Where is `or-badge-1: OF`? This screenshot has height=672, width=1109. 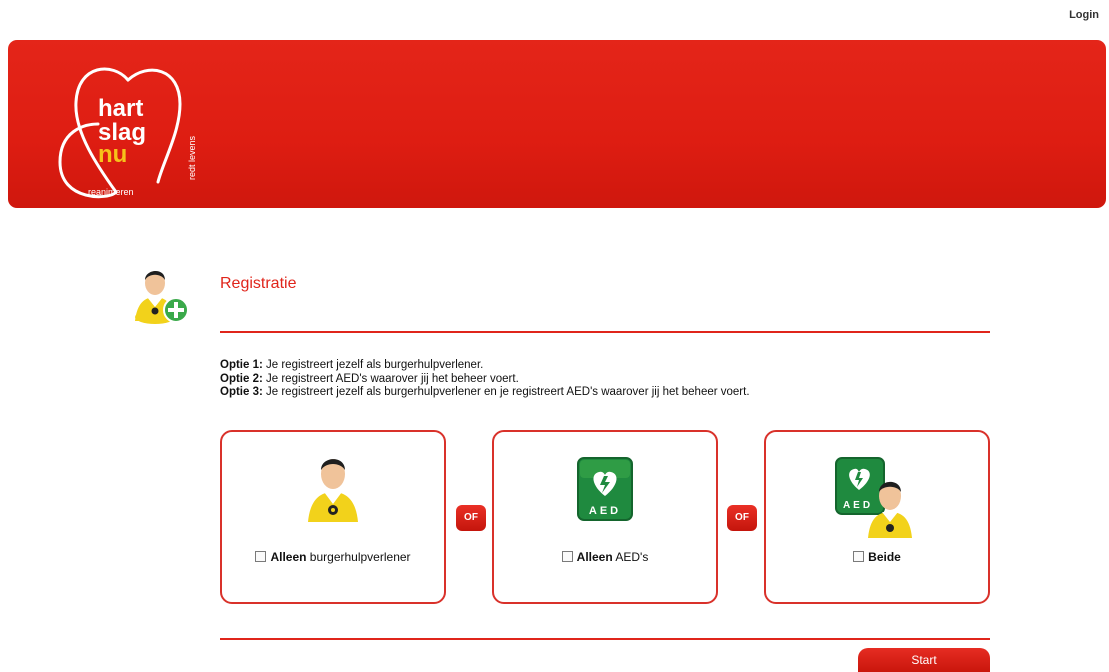 or-badge-1: OF is located at coordinates (471, 518).